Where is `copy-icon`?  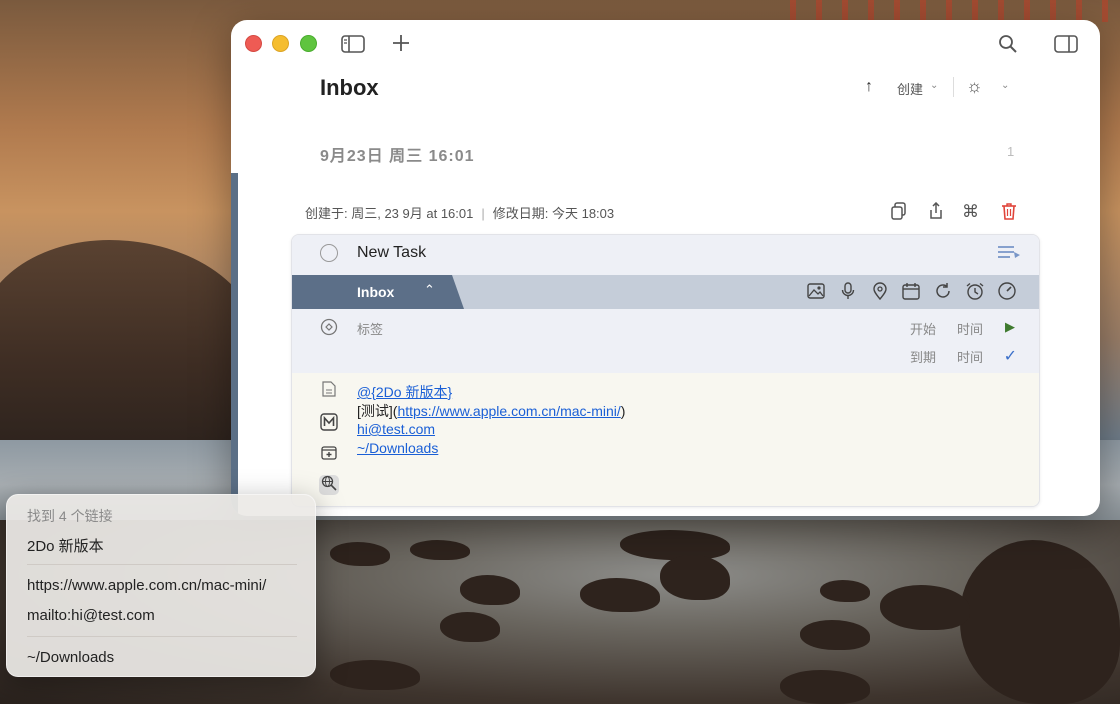
copy-icon is located at coordinates (899, 213).